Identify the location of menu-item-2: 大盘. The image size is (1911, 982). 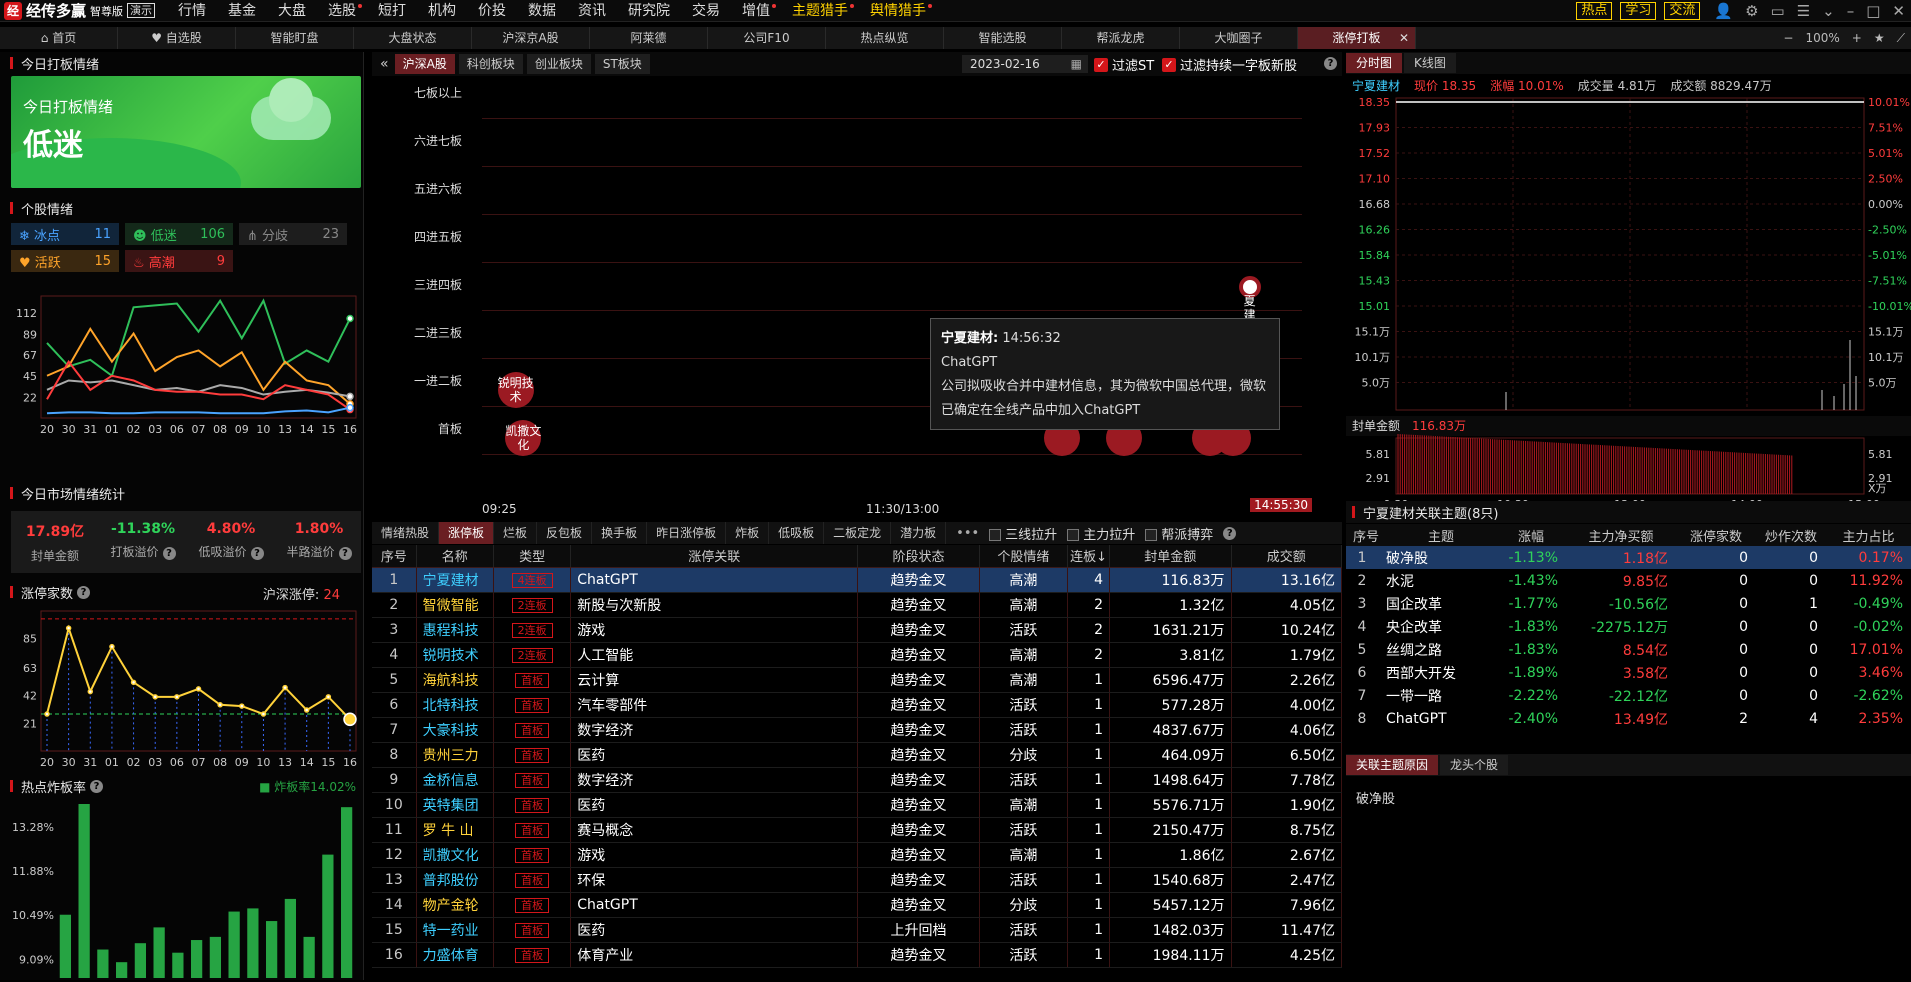
(292, 11).